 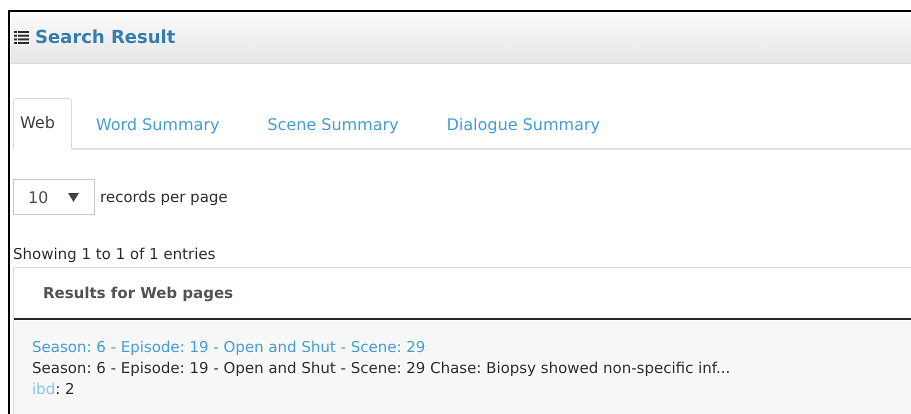 What do you see at coordinates (42, 124) in the screenshot?
I see `tab: Web` at bounding box center [42, 124].